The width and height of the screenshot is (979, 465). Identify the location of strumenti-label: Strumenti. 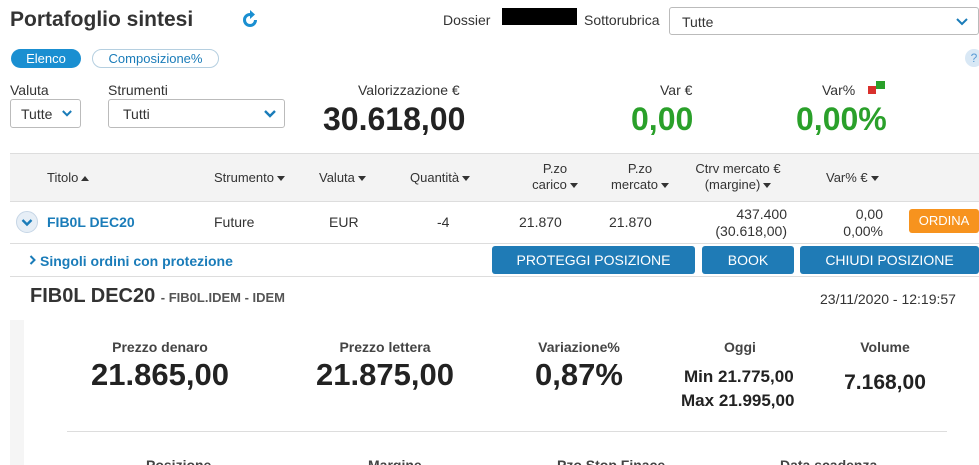
(138, 90).